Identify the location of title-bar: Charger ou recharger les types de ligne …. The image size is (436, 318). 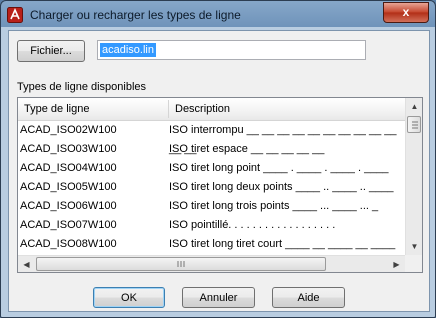
(218, 15).